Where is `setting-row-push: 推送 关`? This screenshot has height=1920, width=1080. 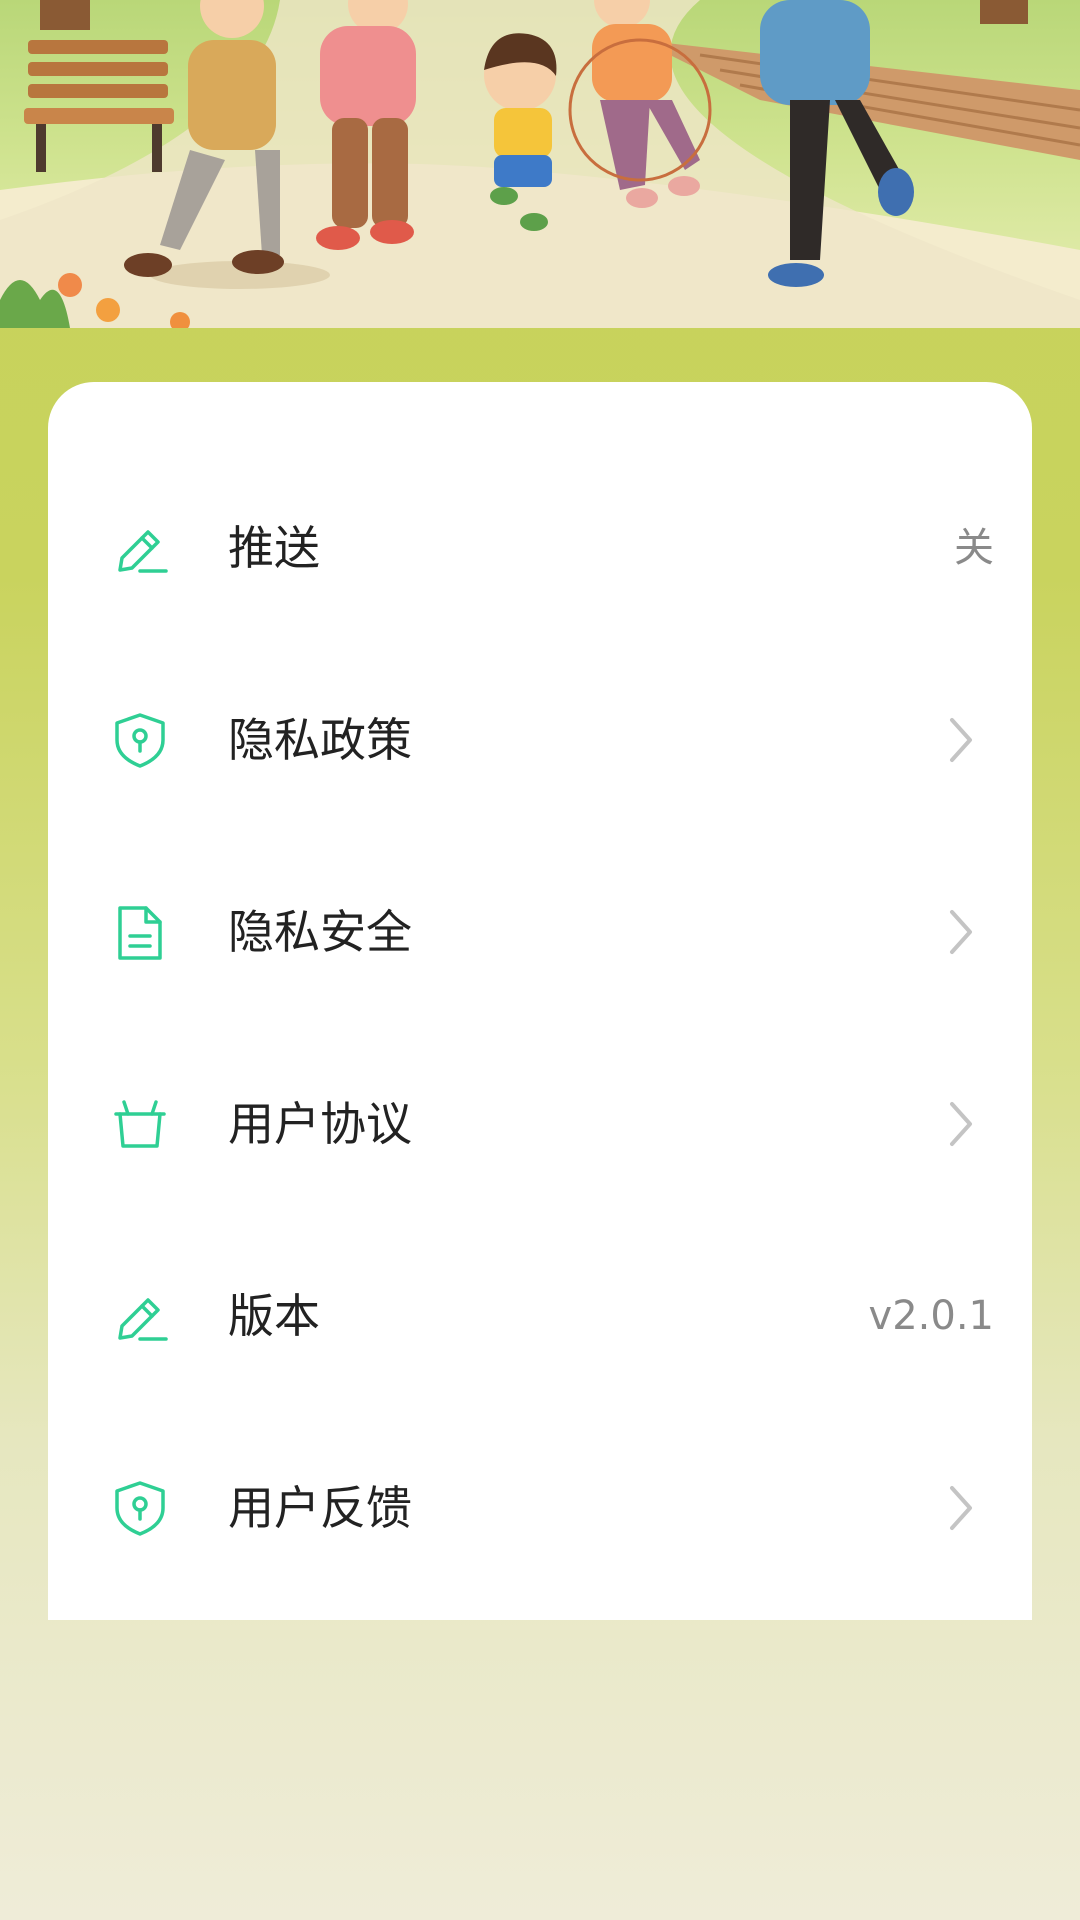 setting-row-push: 推送 关 is located at coordinates (540, 548).